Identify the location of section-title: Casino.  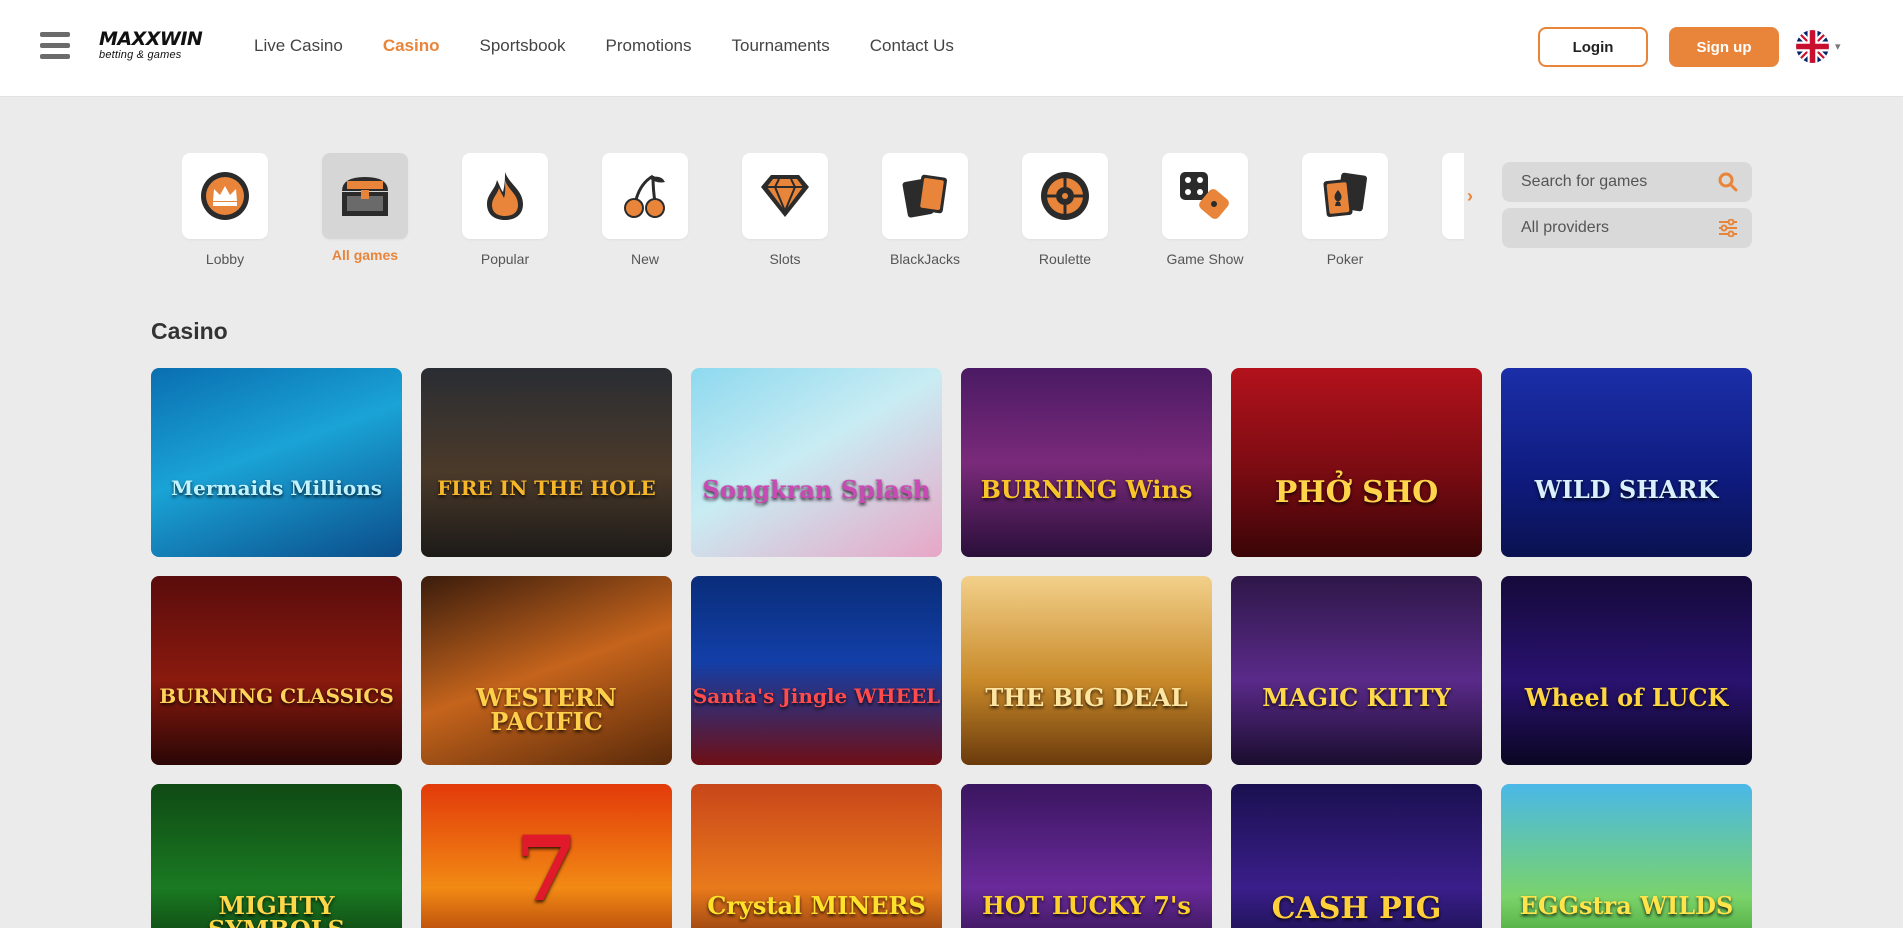
(189, 331).